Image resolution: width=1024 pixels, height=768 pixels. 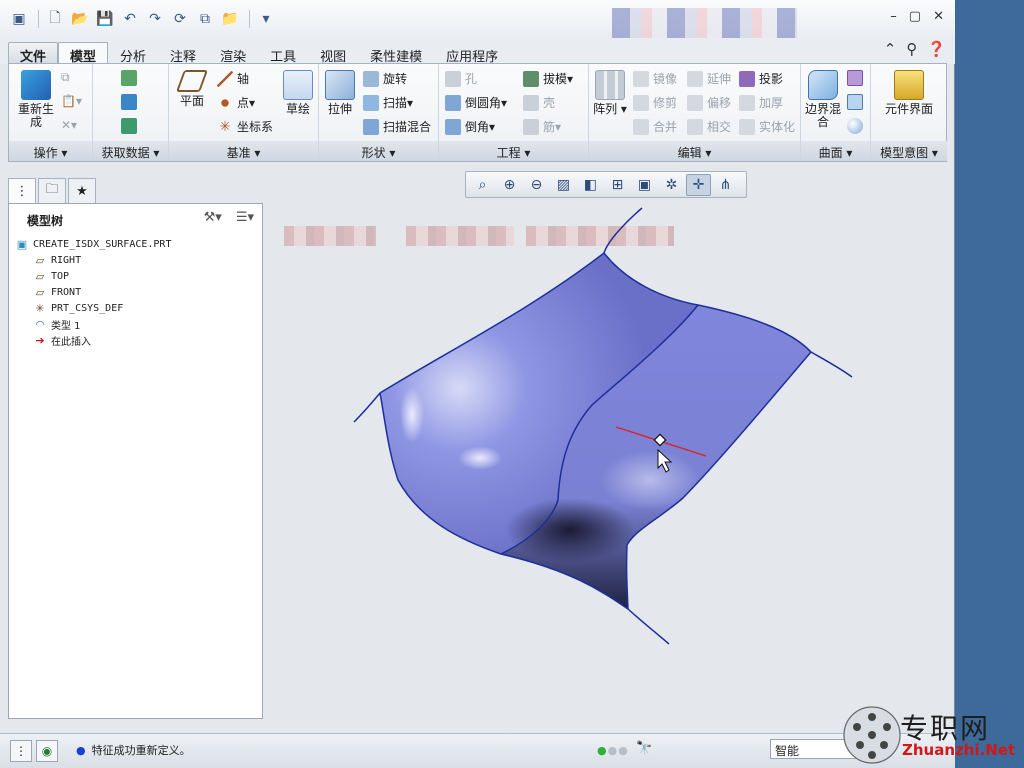 I want to click on style-icon, so click(x=857, y=102).